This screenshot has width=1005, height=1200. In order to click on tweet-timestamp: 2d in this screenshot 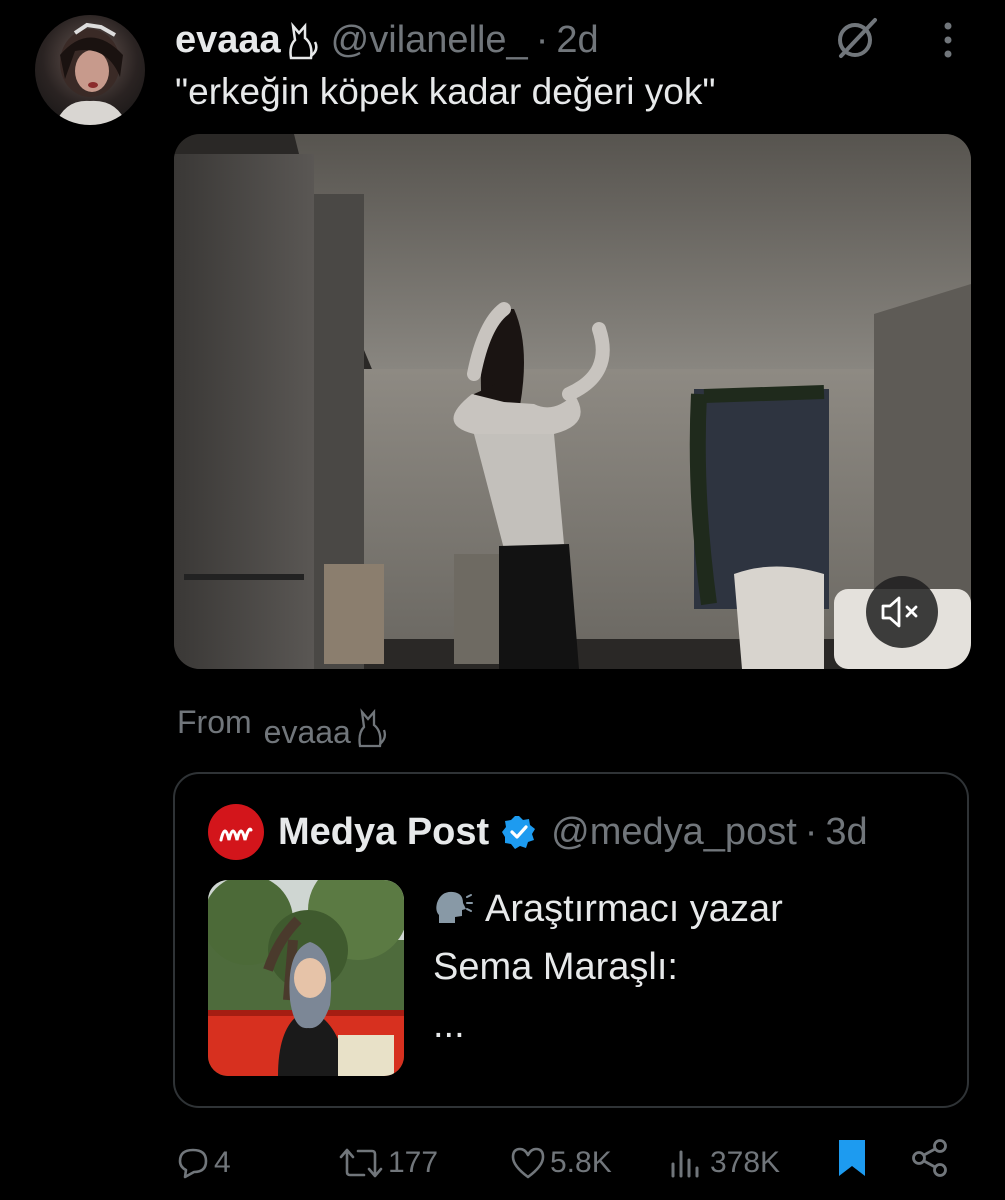, I will do `click(577, 40)`.